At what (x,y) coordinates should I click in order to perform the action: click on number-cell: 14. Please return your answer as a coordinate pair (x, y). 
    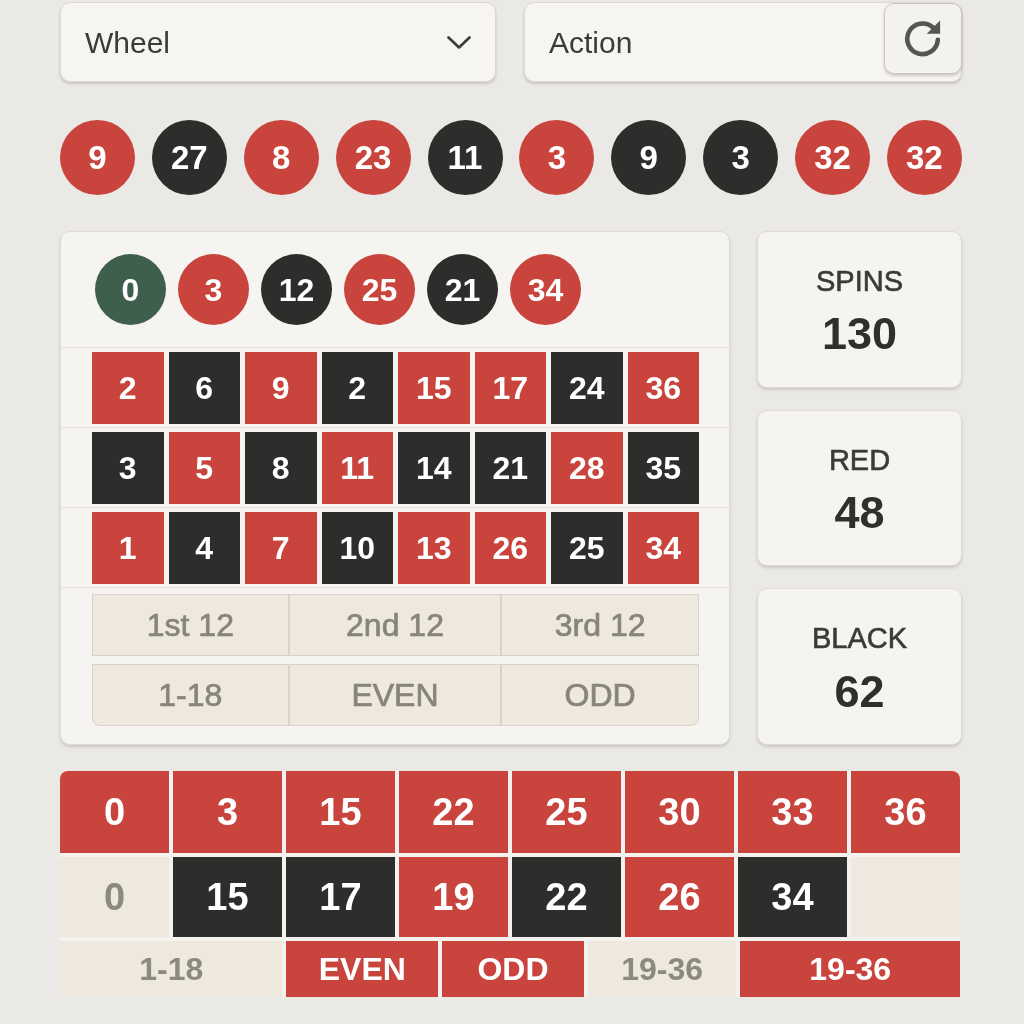
    Looking at the image, I should click on (434, 468).